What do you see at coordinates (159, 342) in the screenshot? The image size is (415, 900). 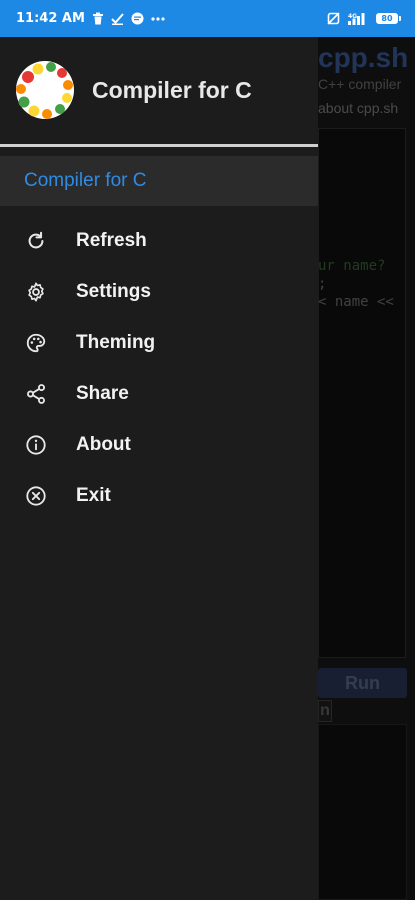 I see `drawer-item-theming: Theming` at bounding box center [159, 342].